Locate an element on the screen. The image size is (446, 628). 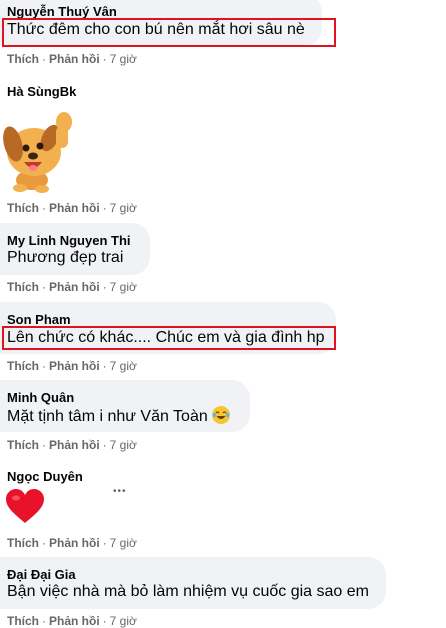
laughing-tears-emoji is located at coordinates (220, 415).